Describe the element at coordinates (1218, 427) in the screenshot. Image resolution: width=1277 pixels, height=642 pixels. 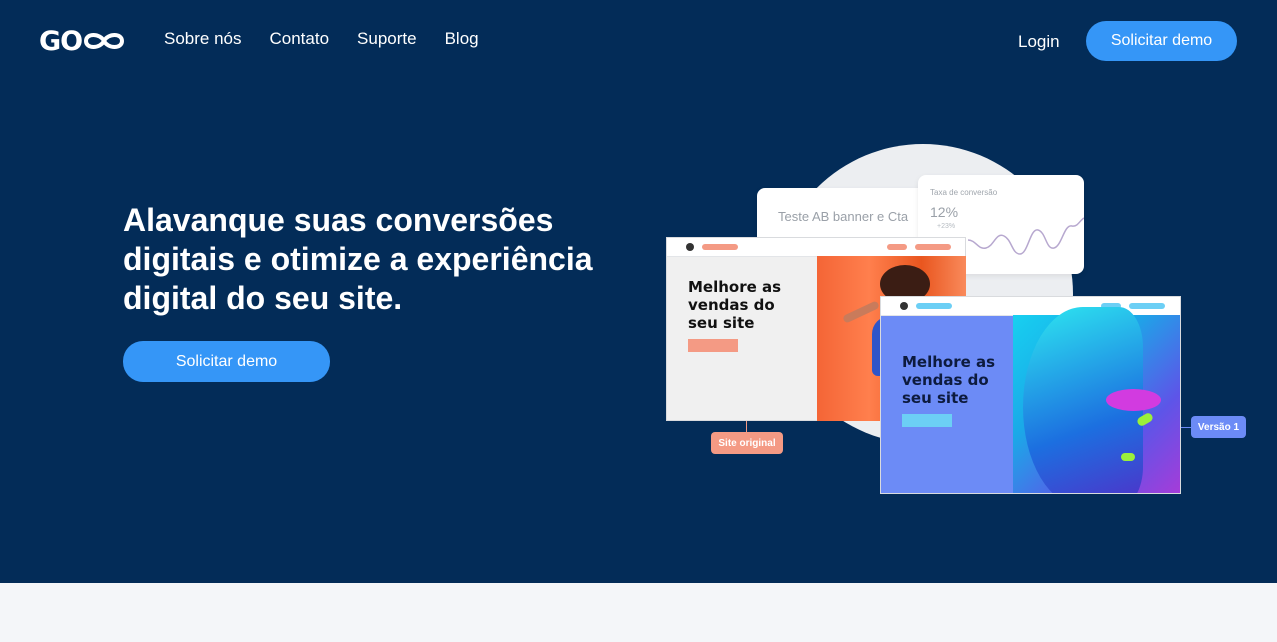
I see `variant-tag: Versão 1` at that location.